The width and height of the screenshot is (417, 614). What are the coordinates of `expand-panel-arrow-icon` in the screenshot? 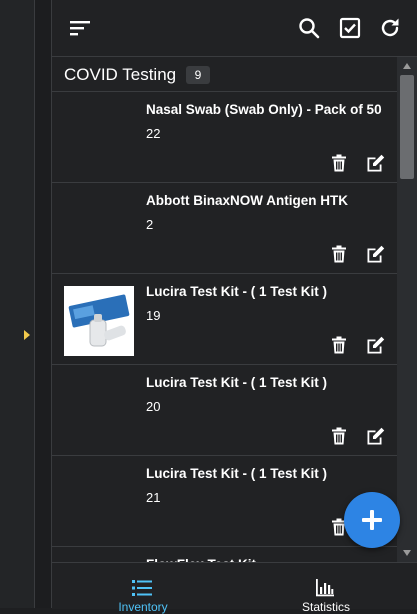 It's located at (27, 335).